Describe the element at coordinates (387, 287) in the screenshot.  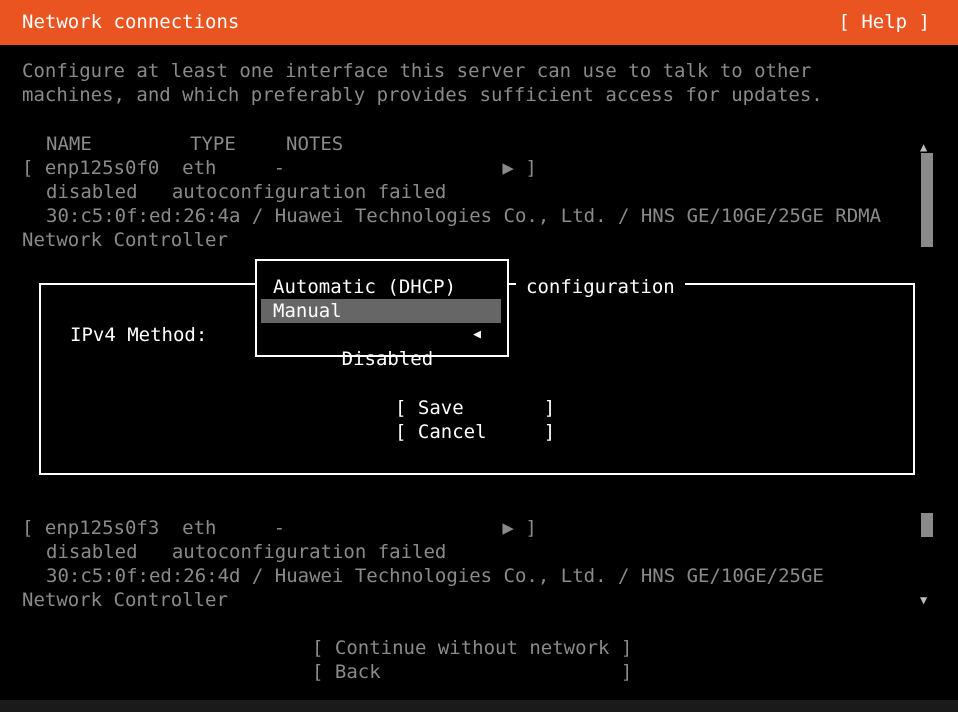
I see `option-automatic-dhcp: Automatic (DHCP)` at that location.